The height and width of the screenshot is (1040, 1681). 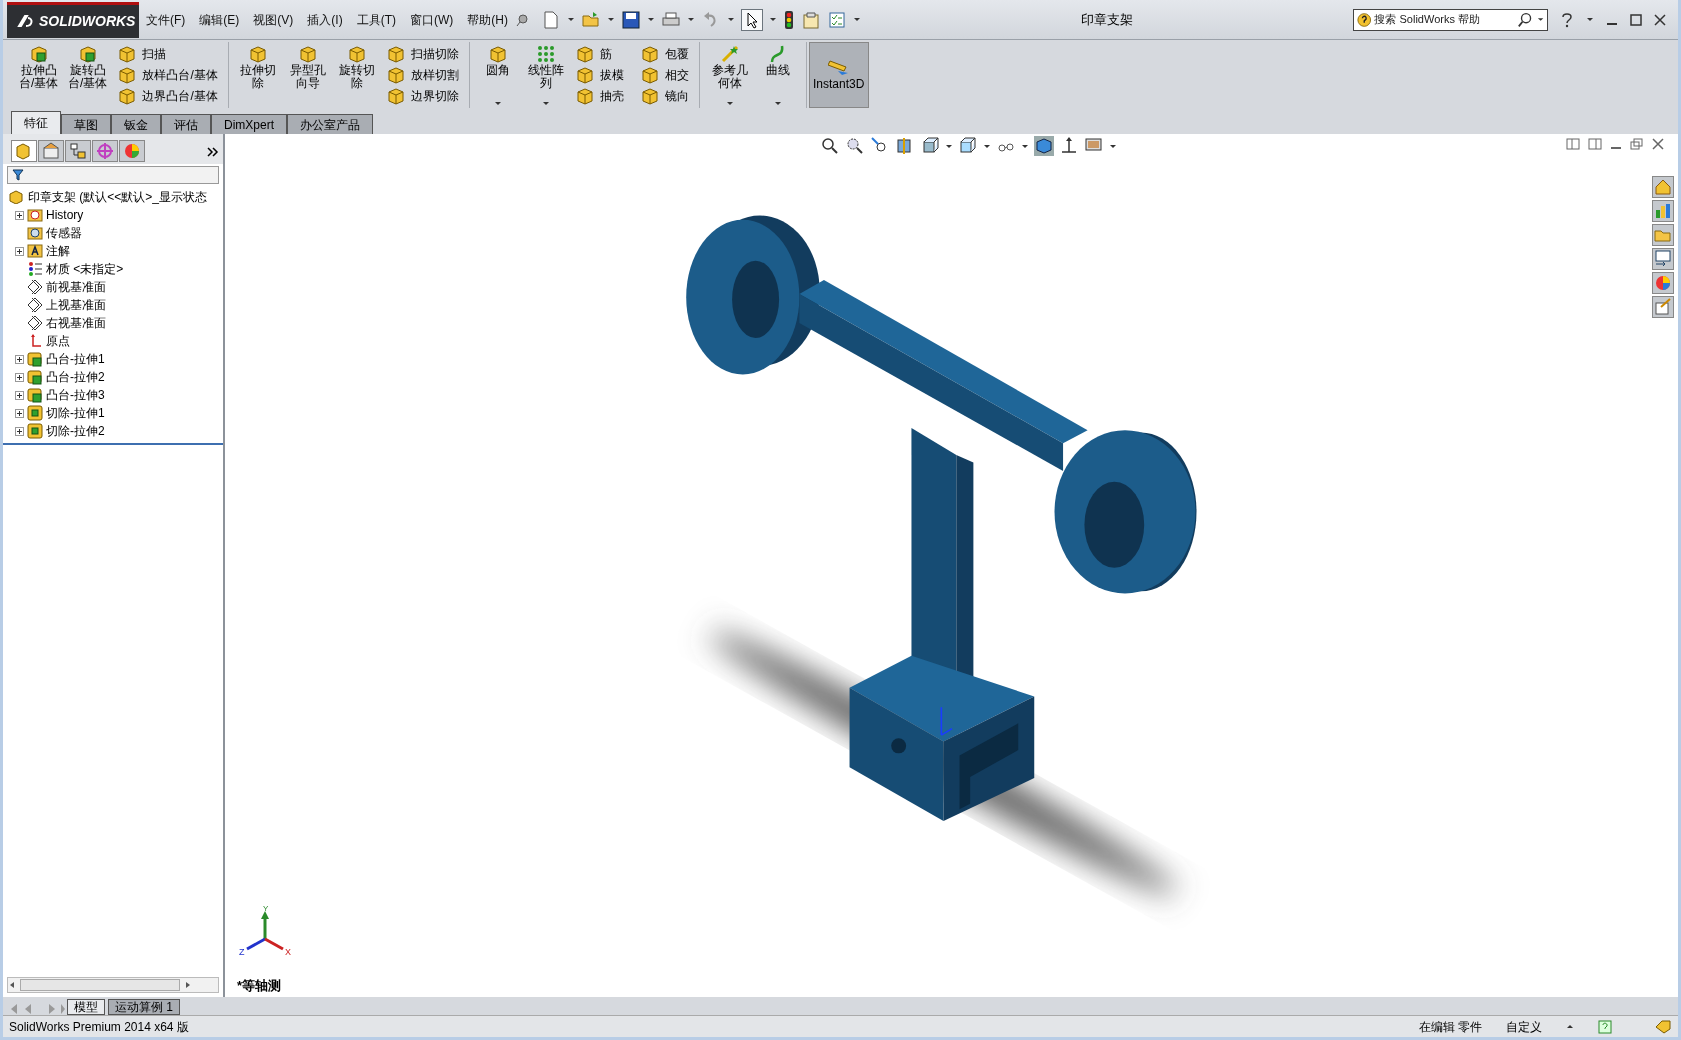 I want to click on tree-item: 凸台-拉伸2, so click(x=75, y=377).